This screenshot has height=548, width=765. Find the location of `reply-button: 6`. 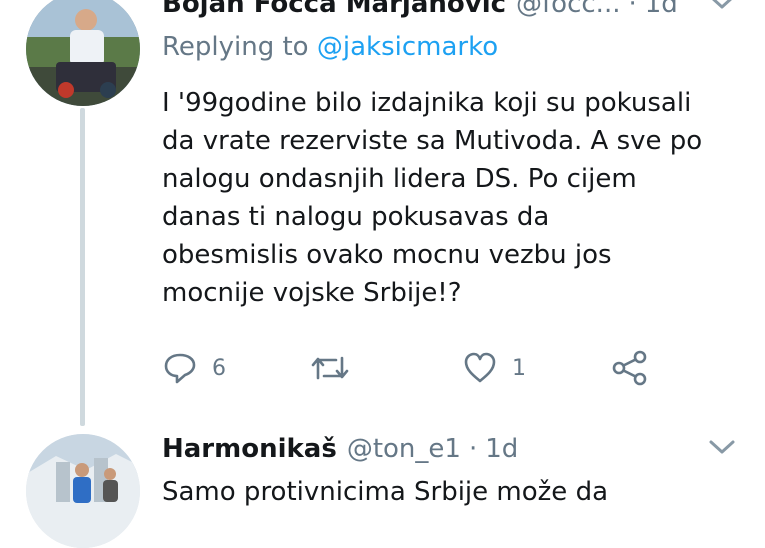

reply-button: 6 is located at coordinates (194, 368).